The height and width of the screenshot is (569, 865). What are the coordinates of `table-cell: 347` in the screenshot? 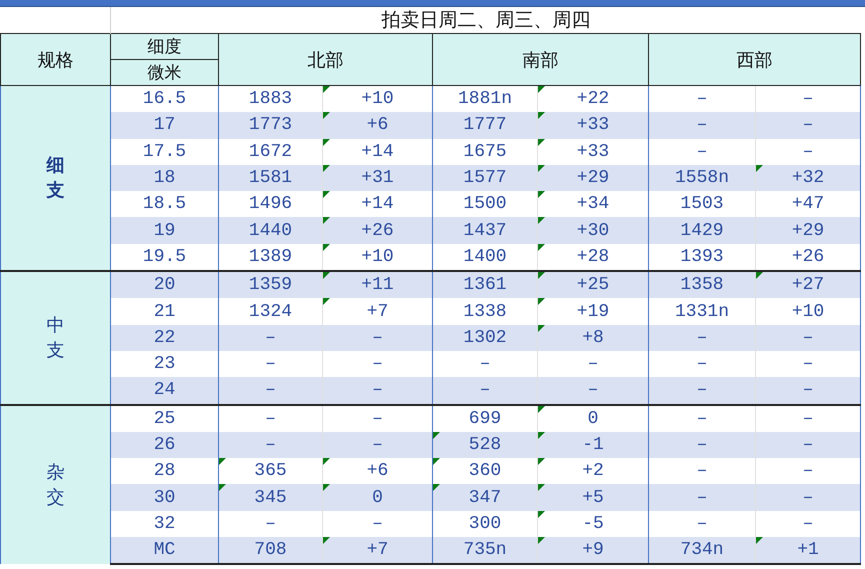 It's located at (485, 497).